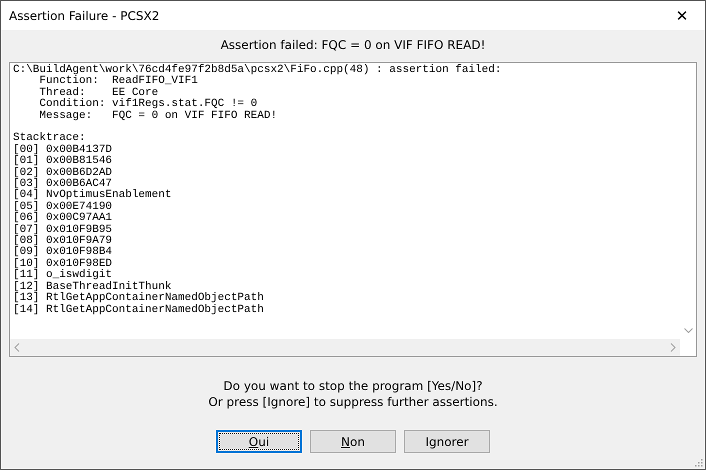 The height and width of the screenshot is (470, 706). I want to click on log-line: [04] NvOptimusEnablement, so click(92, 196).